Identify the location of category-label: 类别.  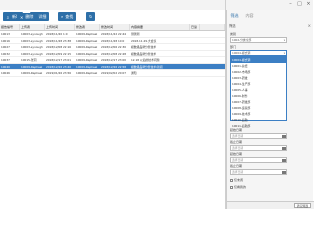
(233, 34).